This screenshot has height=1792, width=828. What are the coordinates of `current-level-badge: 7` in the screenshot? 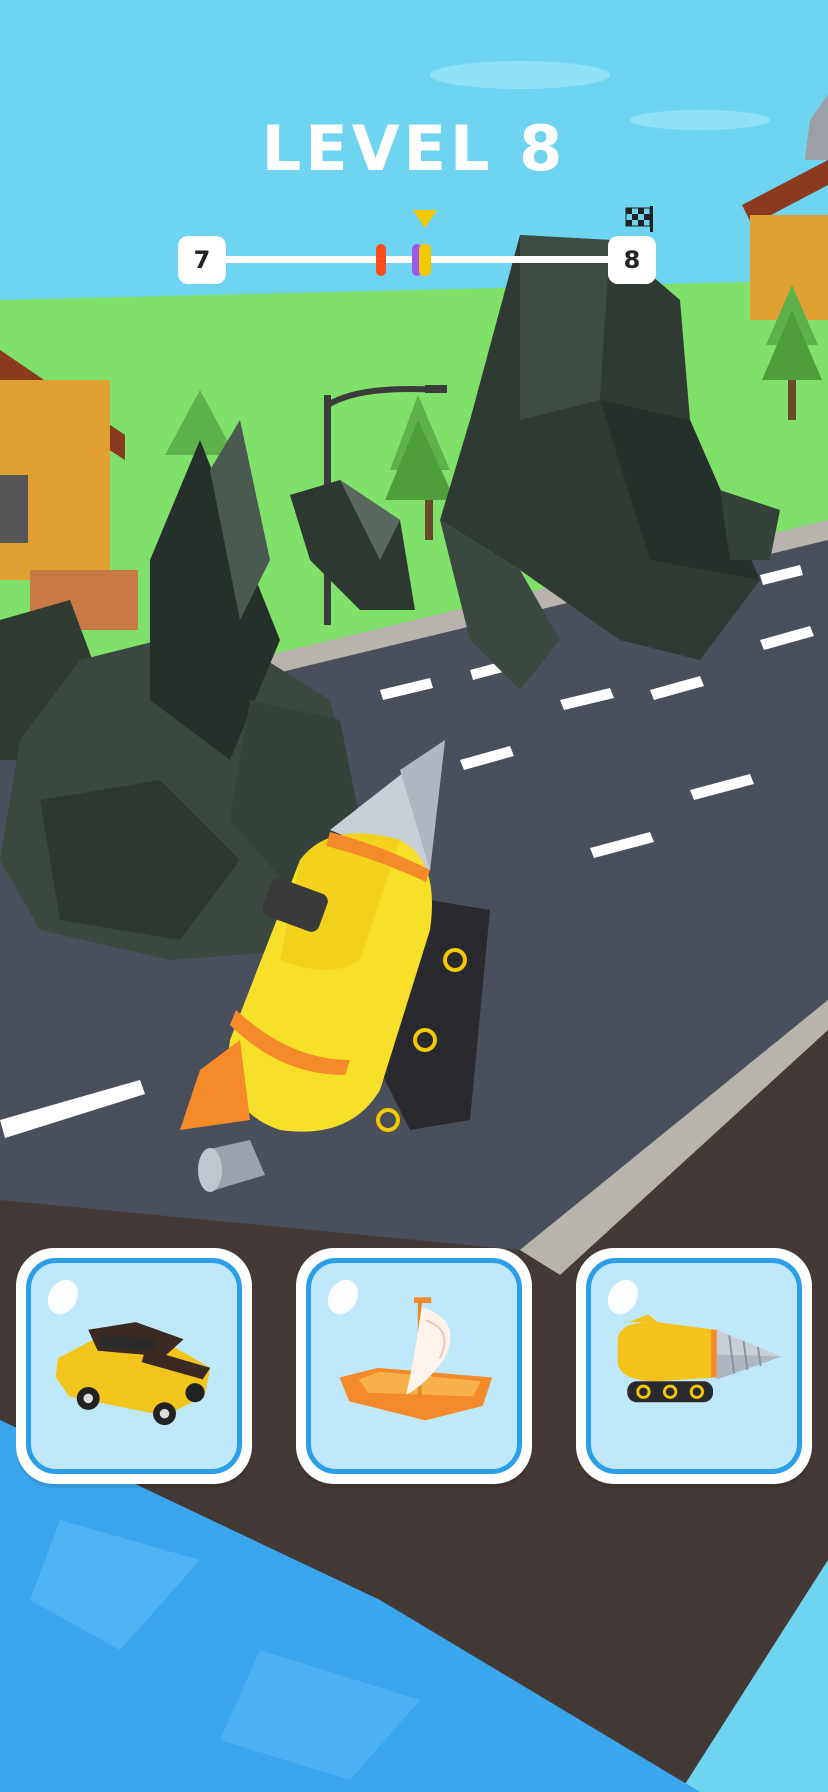 It's located at (202, 260).